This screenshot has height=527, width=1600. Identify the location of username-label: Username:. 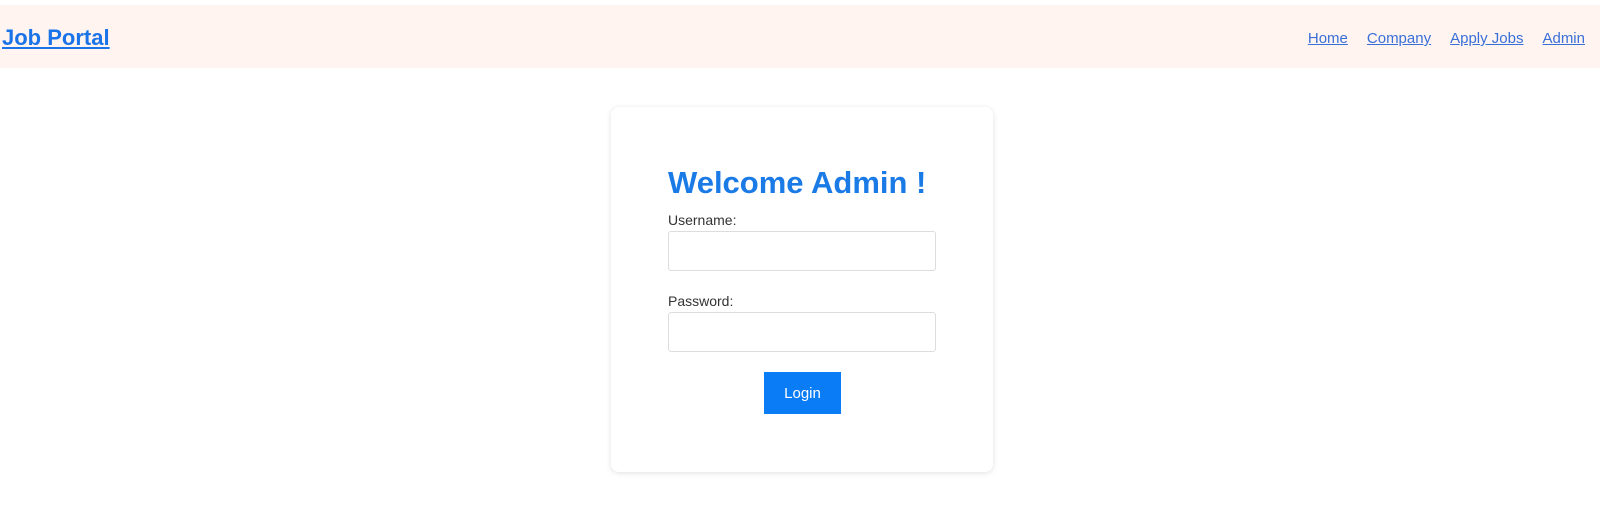
(702, 220).